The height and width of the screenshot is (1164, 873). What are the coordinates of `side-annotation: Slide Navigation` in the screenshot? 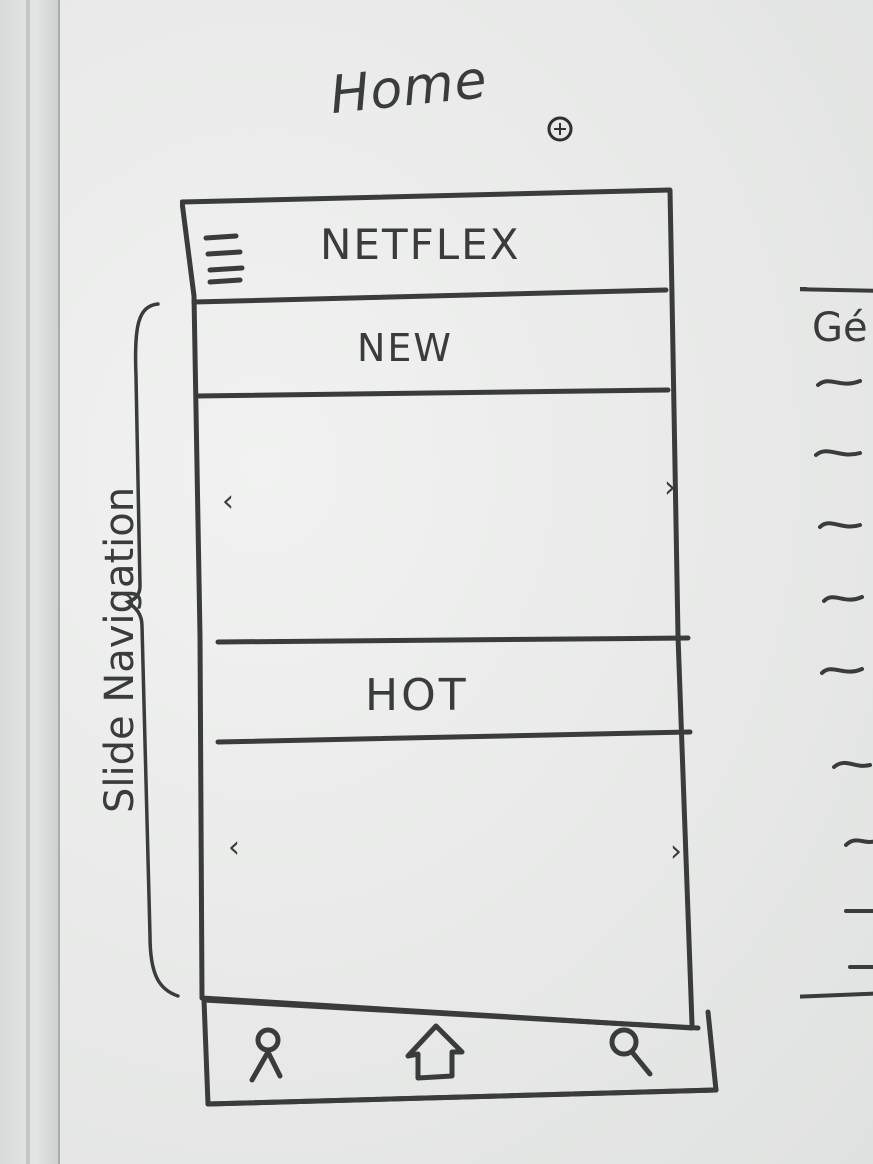 It's located at (120, 649).